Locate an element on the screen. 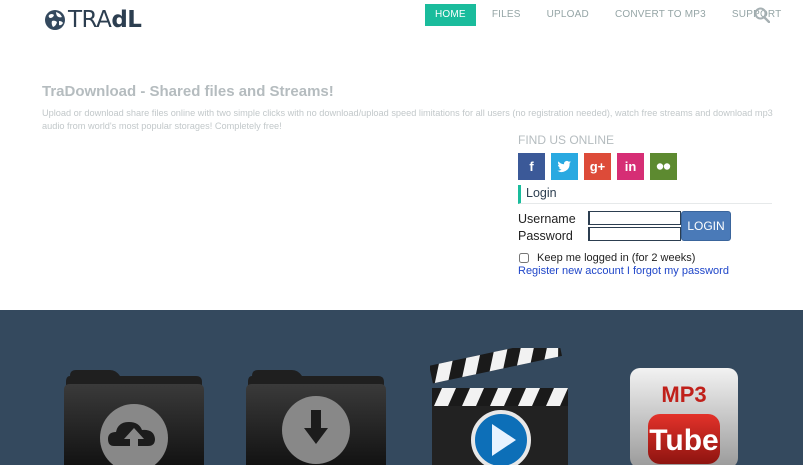 This screenshot has width=803, height=465. nav-files: FILES is located at coordinates (506, 15).